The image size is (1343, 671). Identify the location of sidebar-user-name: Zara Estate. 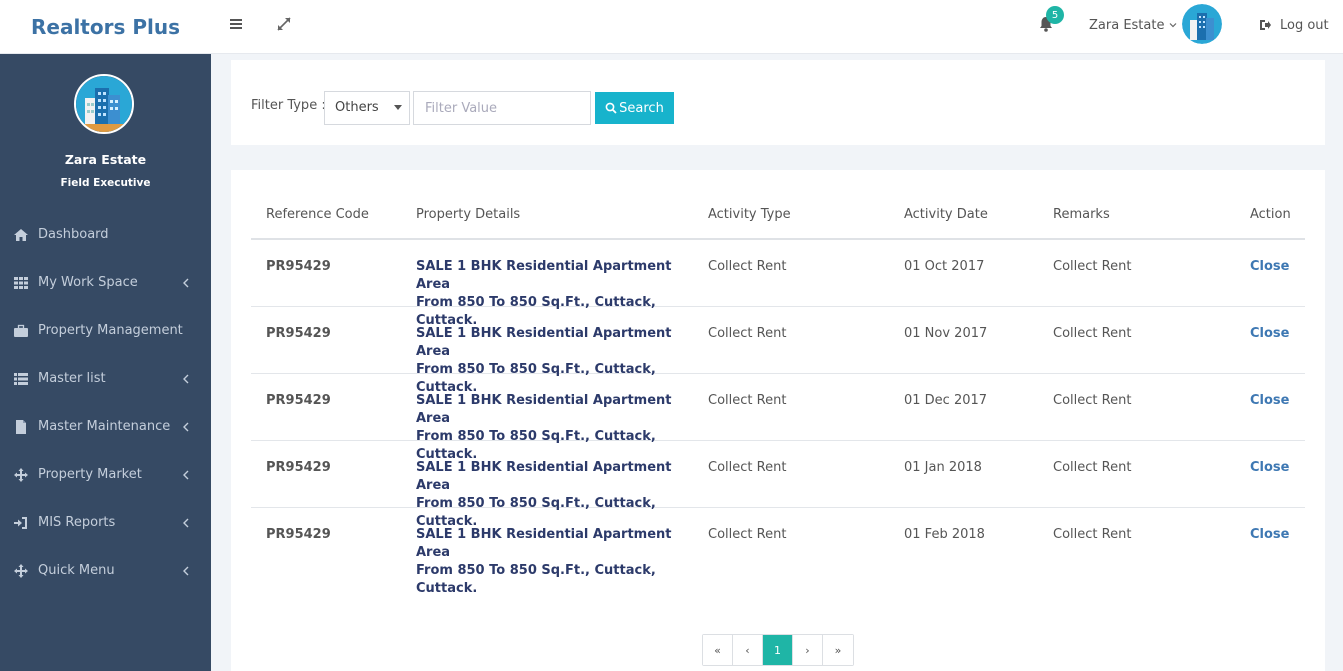
(105, 159).